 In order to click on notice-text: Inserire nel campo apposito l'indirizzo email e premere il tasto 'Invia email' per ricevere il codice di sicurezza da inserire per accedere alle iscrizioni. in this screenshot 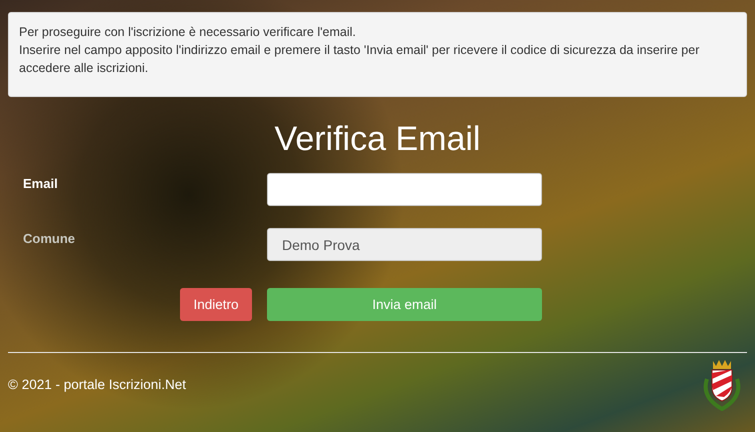, I will do `click(359, 59)`.